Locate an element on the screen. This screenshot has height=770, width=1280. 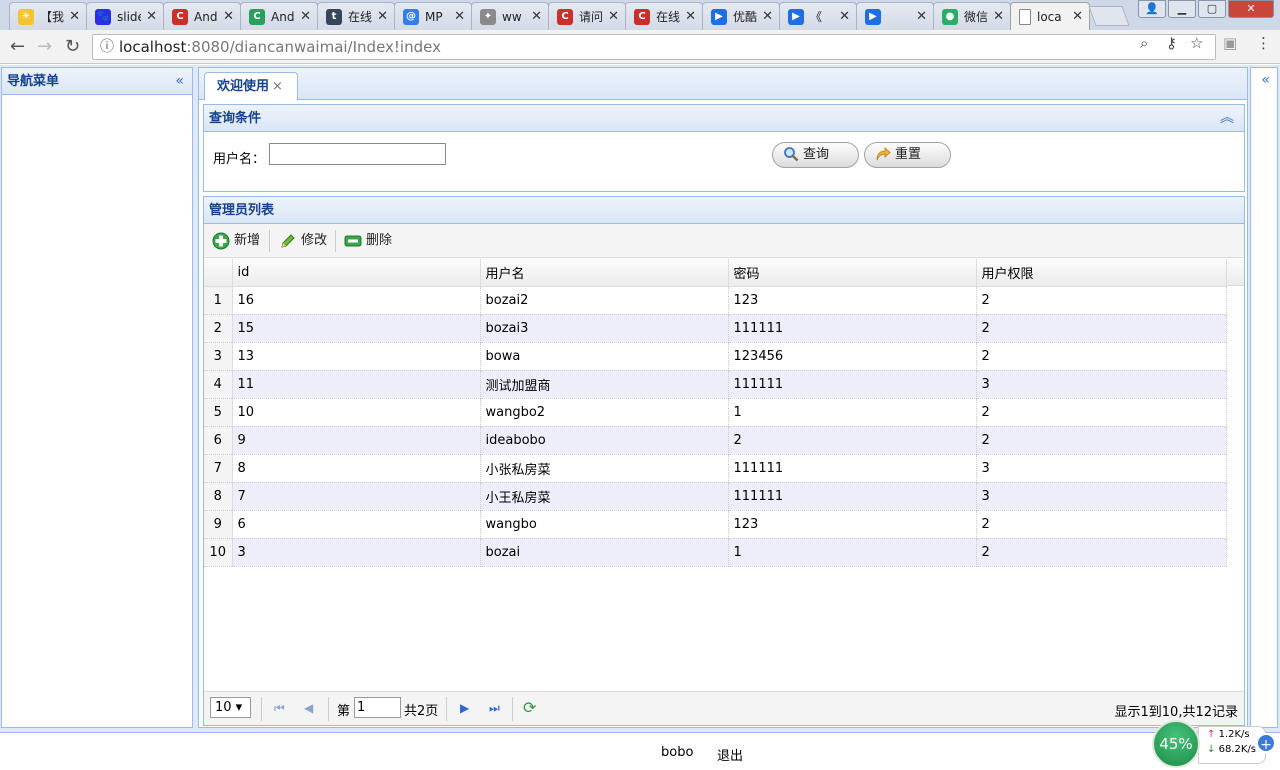
browser-tab: ▶ ✕ is located at coordinates (895, 16).